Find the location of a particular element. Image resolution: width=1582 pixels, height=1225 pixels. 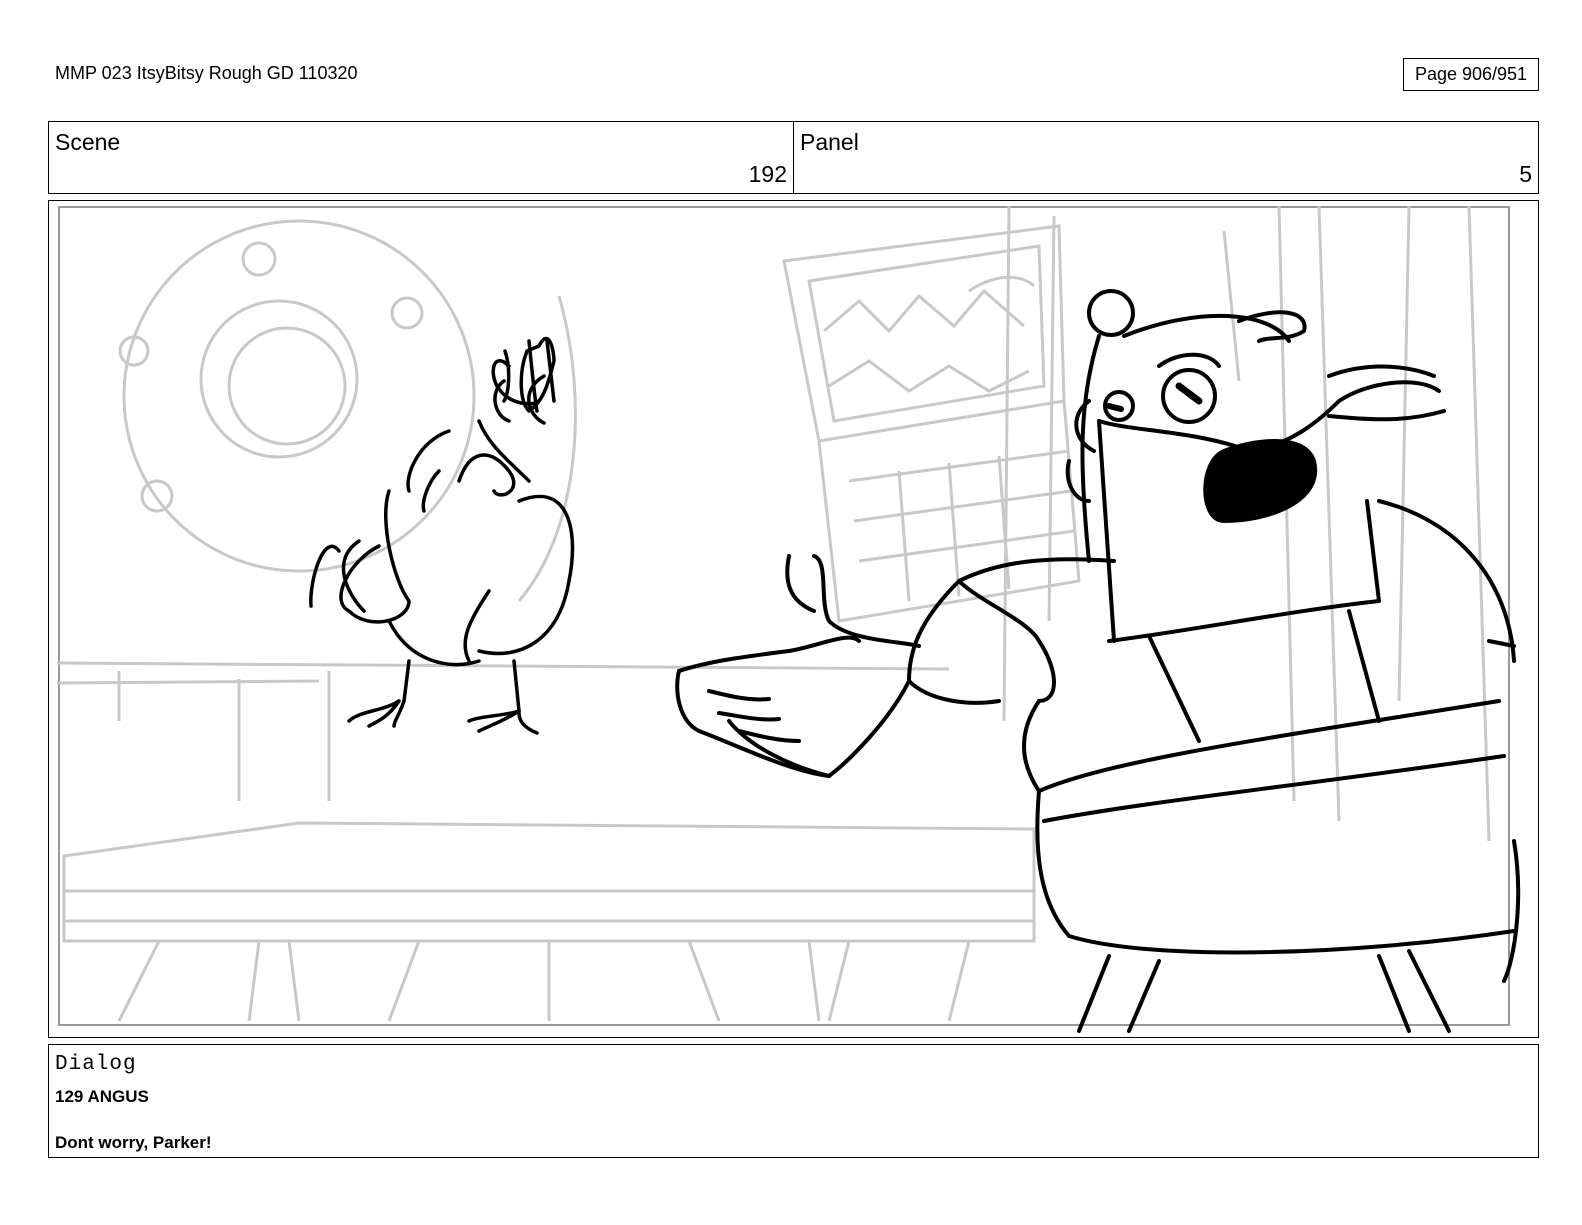

parker-bird-sketch is located at coordinates (442, 535).